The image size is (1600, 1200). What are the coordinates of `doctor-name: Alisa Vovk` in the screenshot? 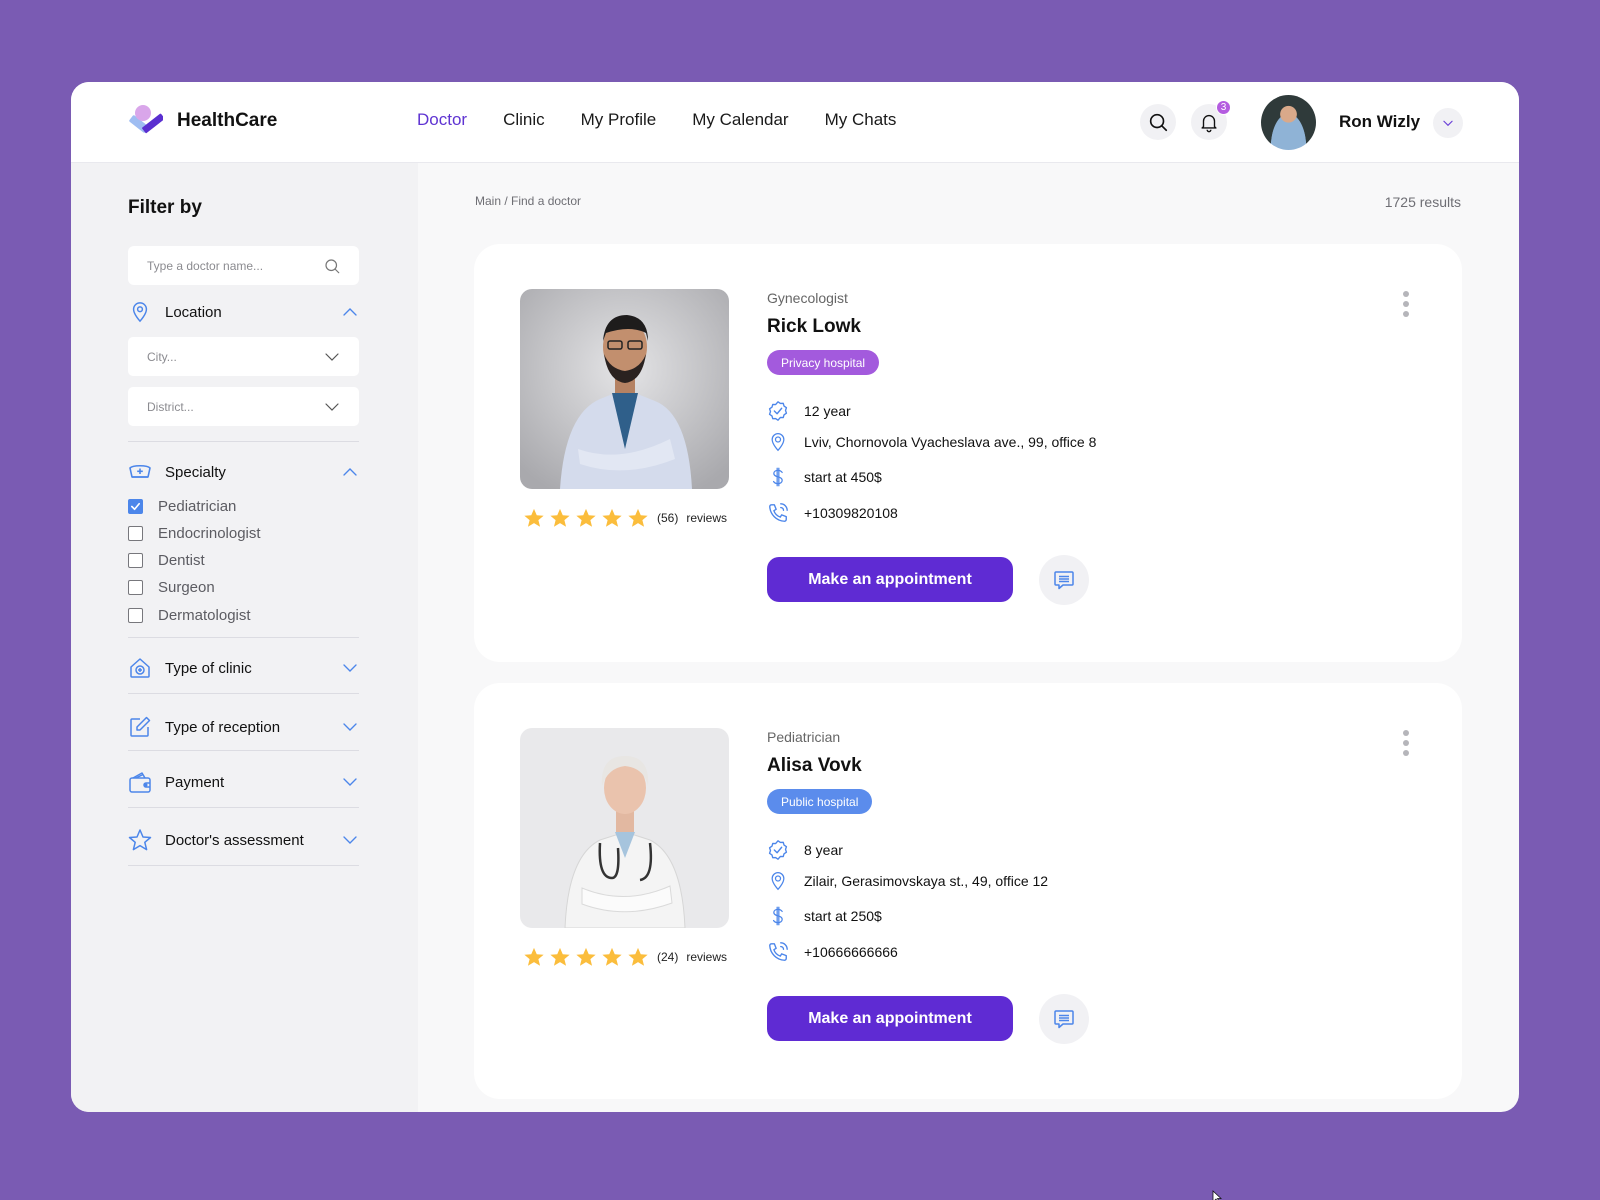 It's located at (814, 766).